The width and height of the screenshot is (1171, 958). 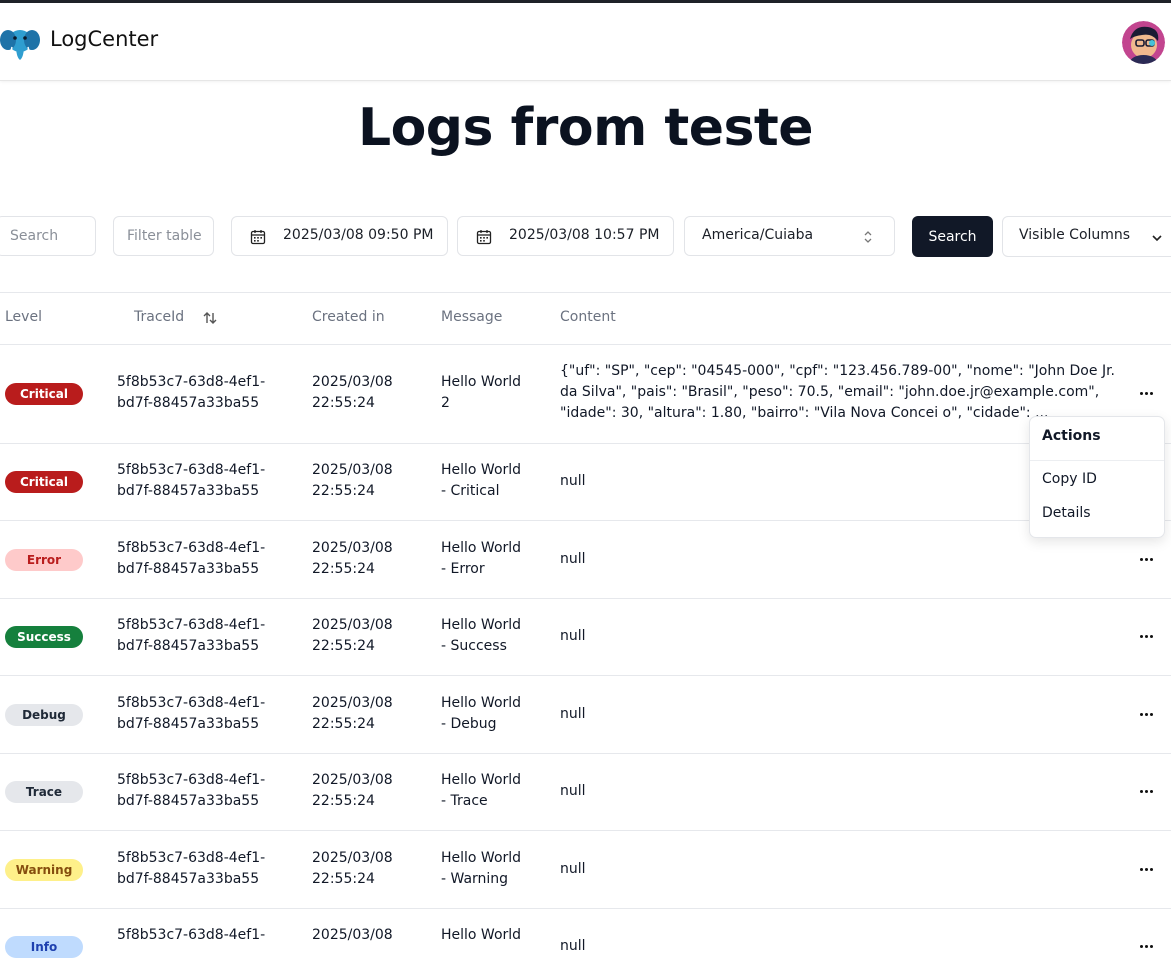 I want to click on search-button: Search, so click(x=952, y=236).